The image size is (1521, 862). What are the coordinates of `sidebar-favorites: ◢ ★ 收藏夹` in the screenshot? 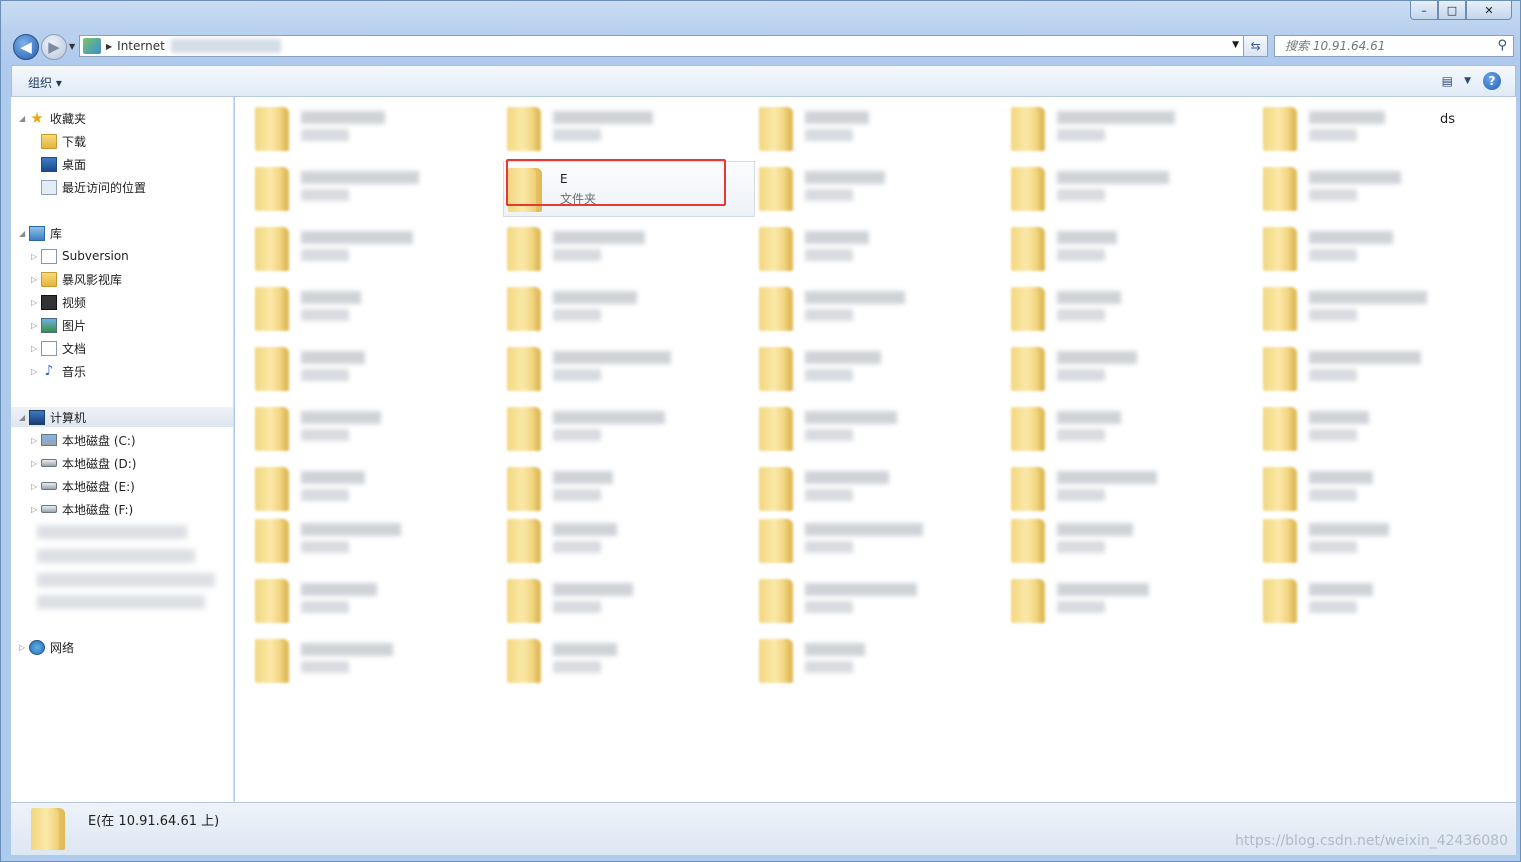 It's located at (52, 118).